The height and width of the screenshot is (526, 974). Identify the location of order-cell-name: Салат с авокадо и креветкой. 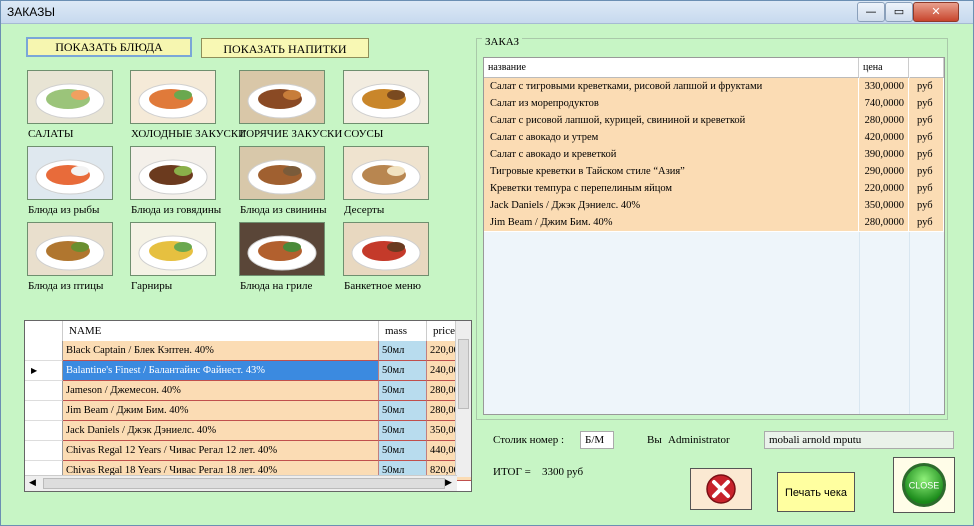
(671, 154).